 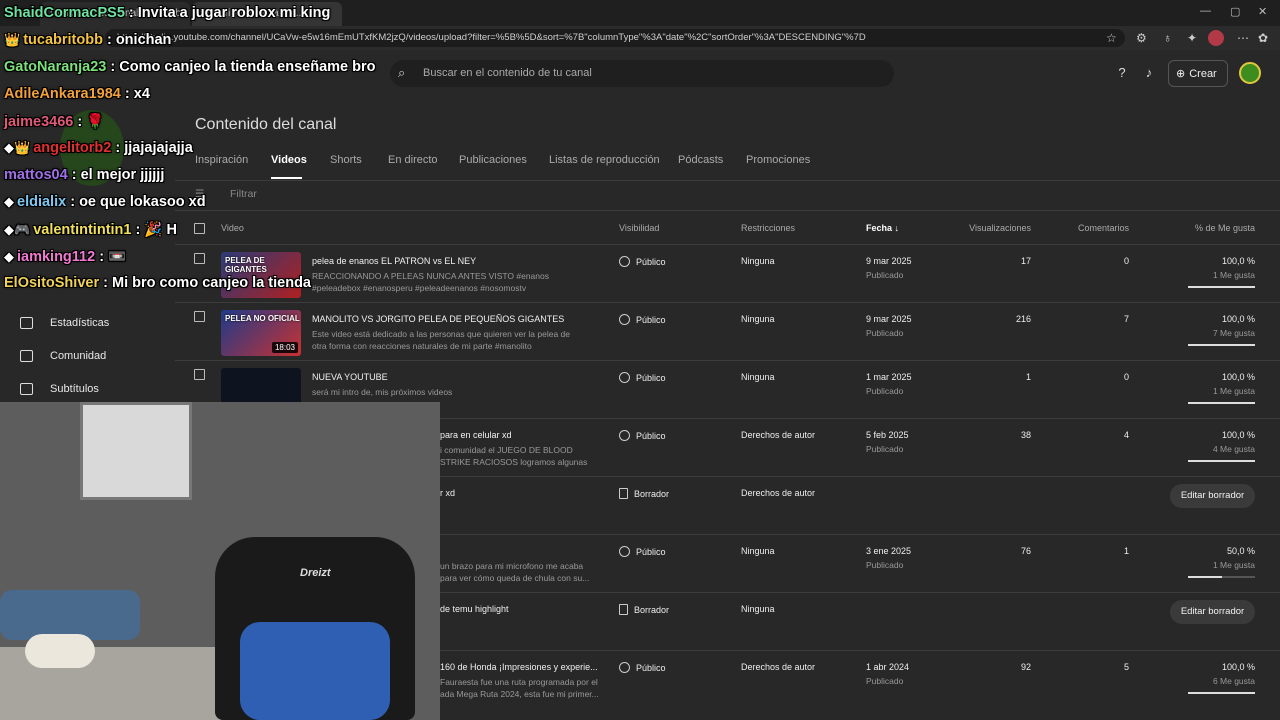 What do you see at coordinates (1126, 377) in the screenshot?
I see `comments-value: 0` at bounding box center [1126, 377].